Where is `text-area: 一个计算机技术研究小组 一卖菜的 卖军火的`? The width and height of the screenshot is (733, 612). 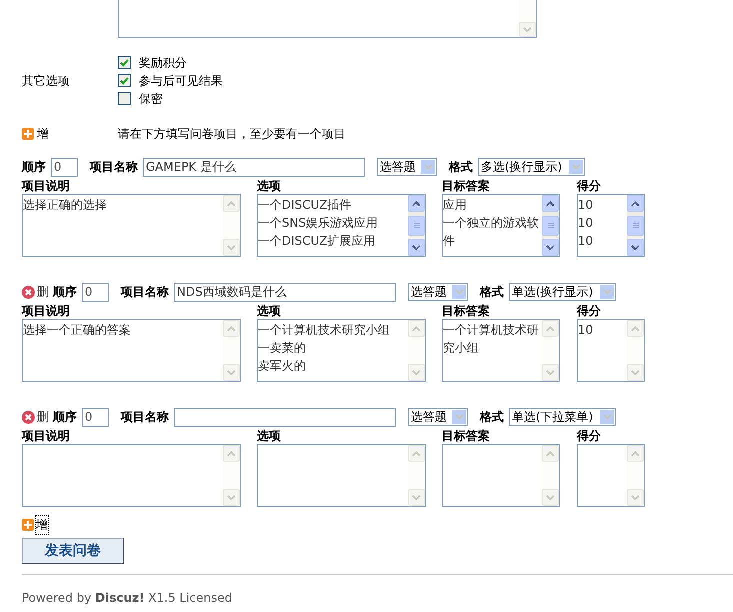
text-area: 一个计算机技术研究小组 一卖菜的 卖军火的 is located at coordinates (341, 350).